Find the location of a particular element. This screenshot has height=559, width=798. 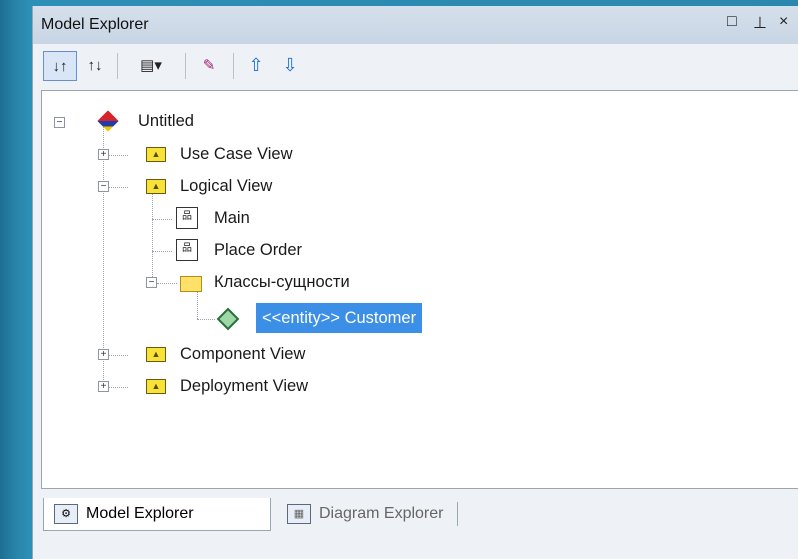

tab-label: Diagram Explorer is located at coordinates (381, 513).